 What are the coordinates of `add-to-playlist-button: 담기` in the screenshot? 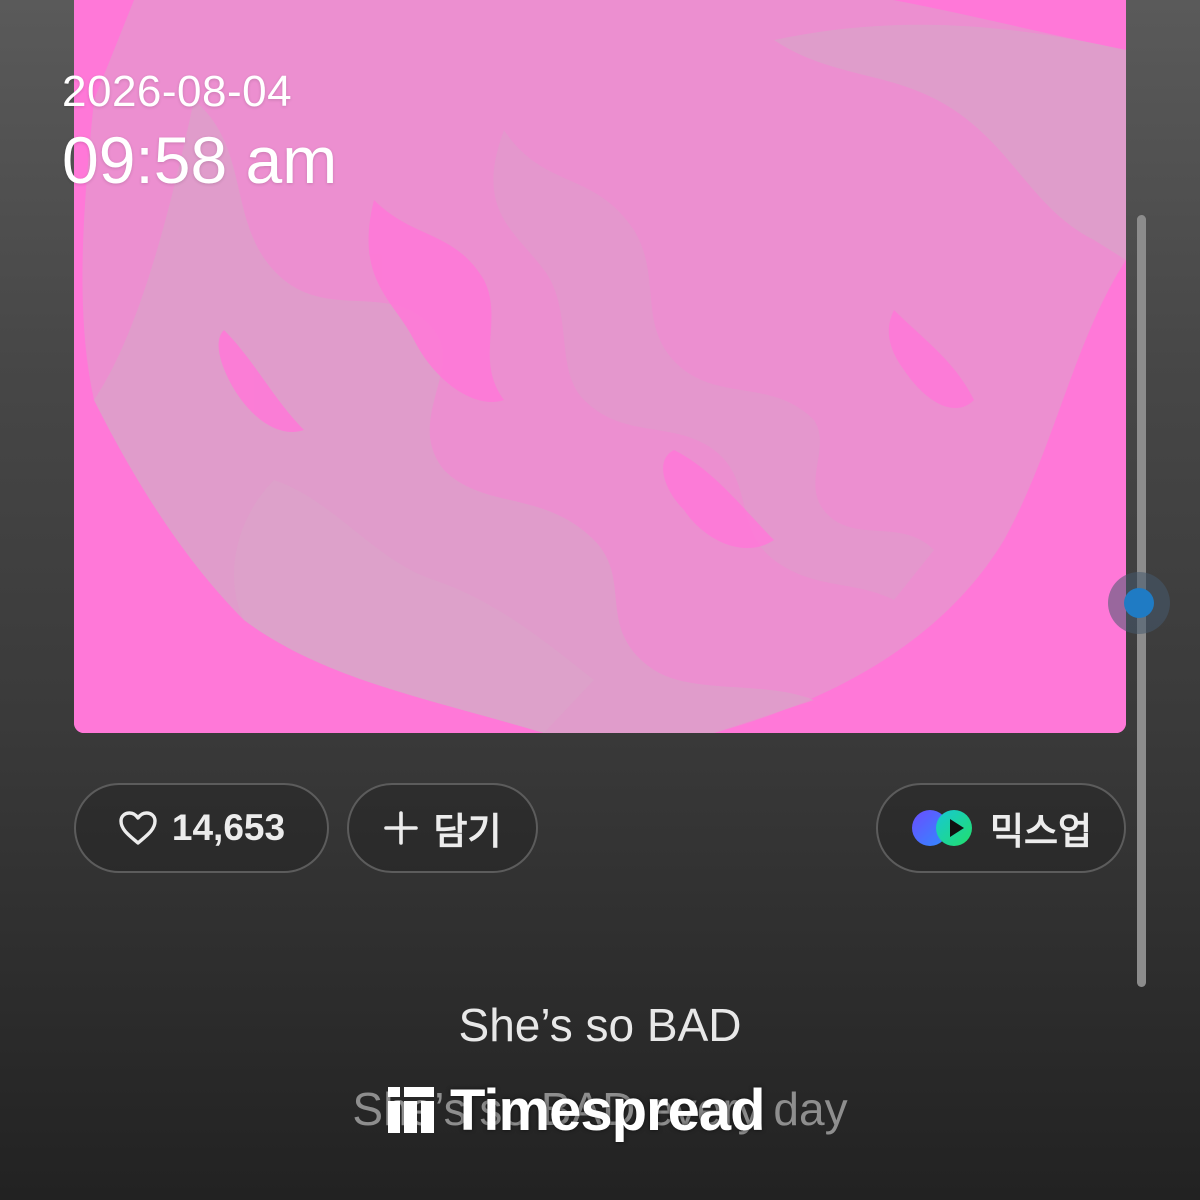 It's located at (442, 828).